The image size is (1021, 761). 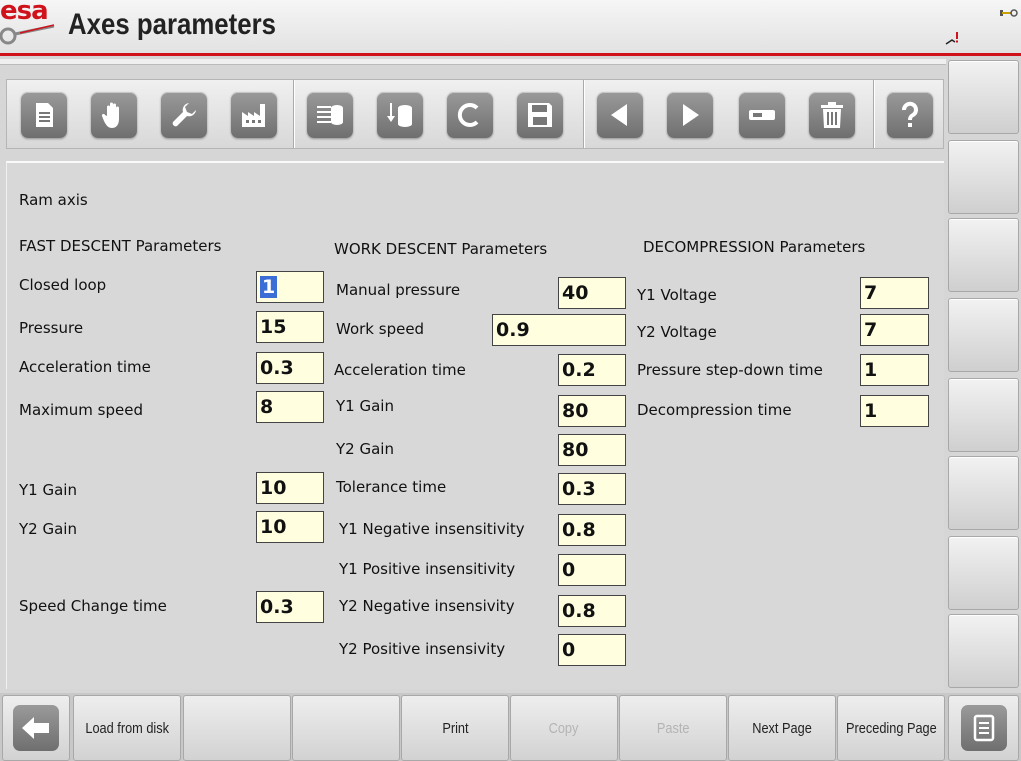 I want to click on document-icon, so click(x=44, y=115).